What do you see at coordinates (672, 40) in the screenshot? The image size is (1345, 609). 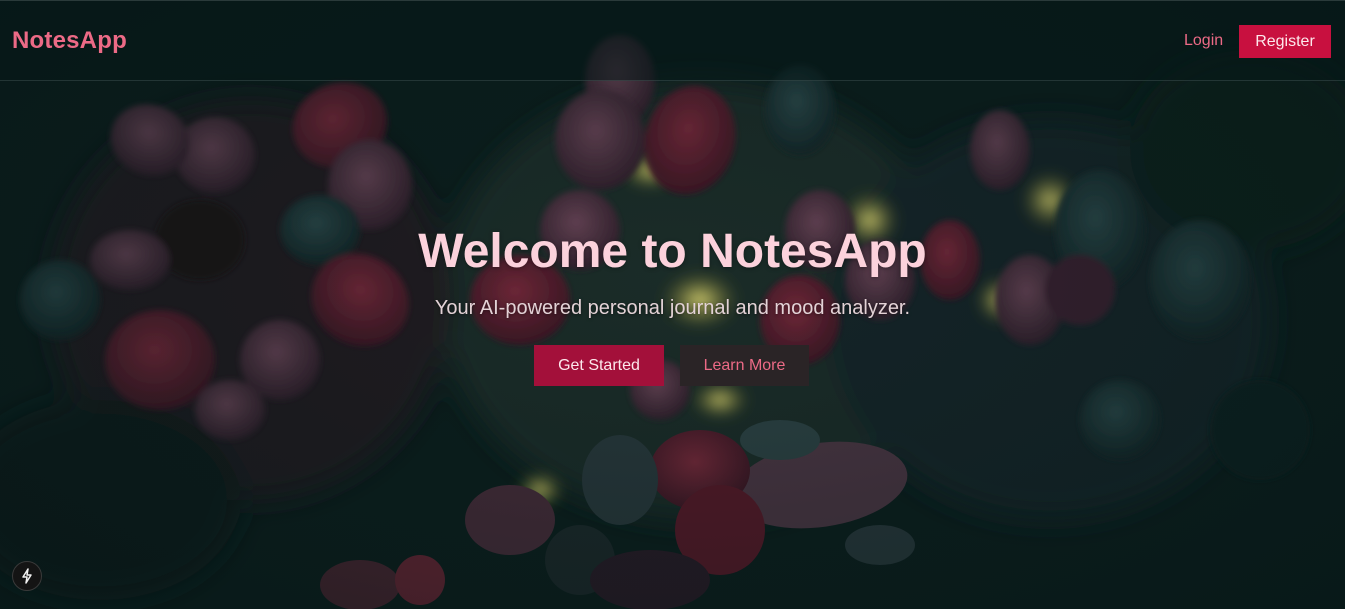 I see `navbar: NotesApp Login Register` at bounding box center [672, 40].